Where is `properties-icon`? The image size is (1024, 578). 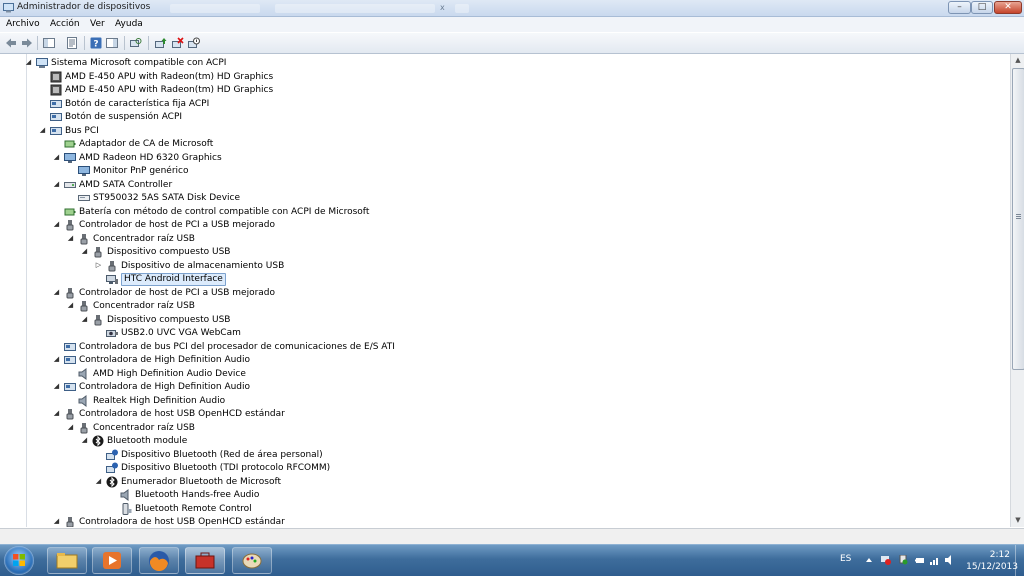
properties-icon is located at coordinates (72, 43).